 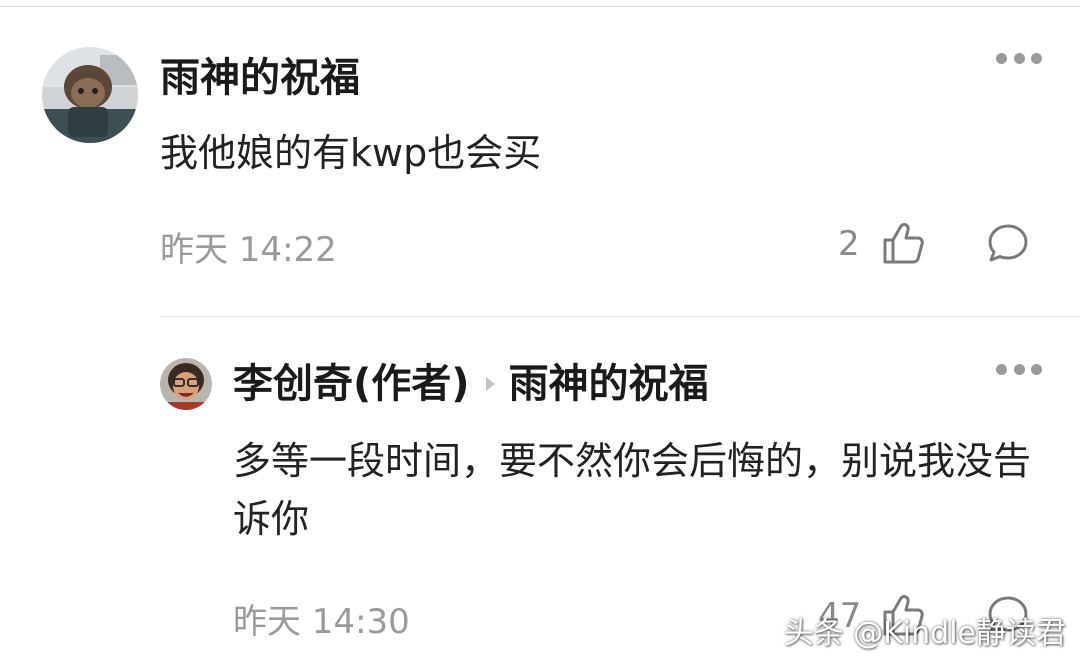 I want to click on comment-text: 我他娘的有kwp也会买, so click(x=351, y=153).